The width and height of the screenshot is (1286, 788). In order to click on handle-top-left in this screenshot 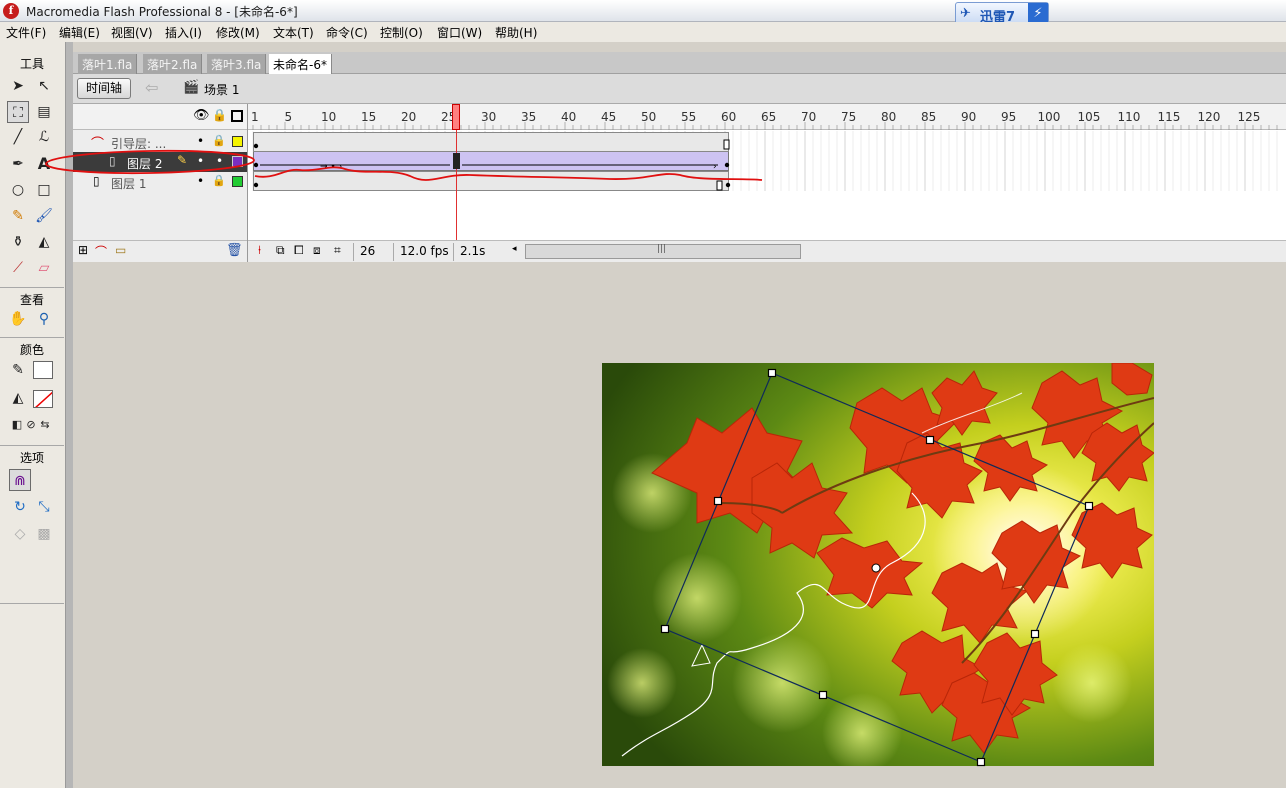, I will do `click(772, 373)`.